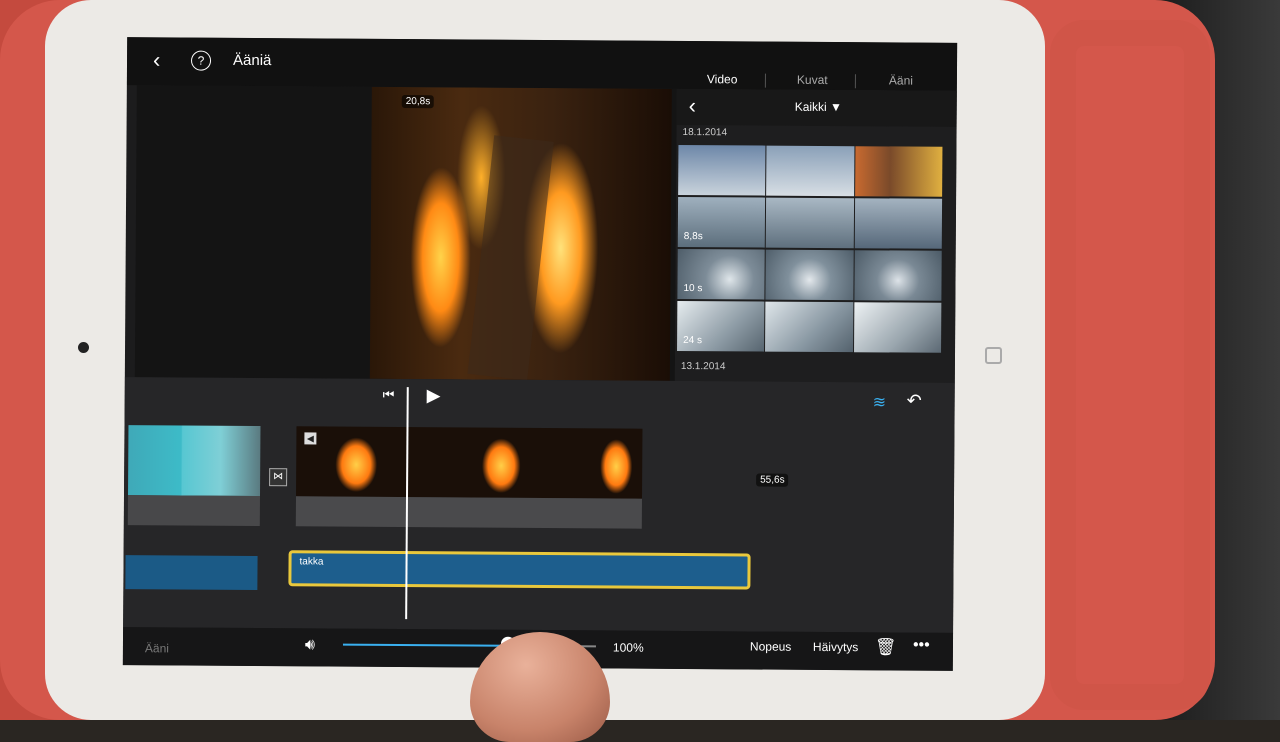 This screenshot has height=742, width=1280. What do you see at coordinates (993, 355) in the screenshot?
I see `home-button` at bounding box center [993, 355].